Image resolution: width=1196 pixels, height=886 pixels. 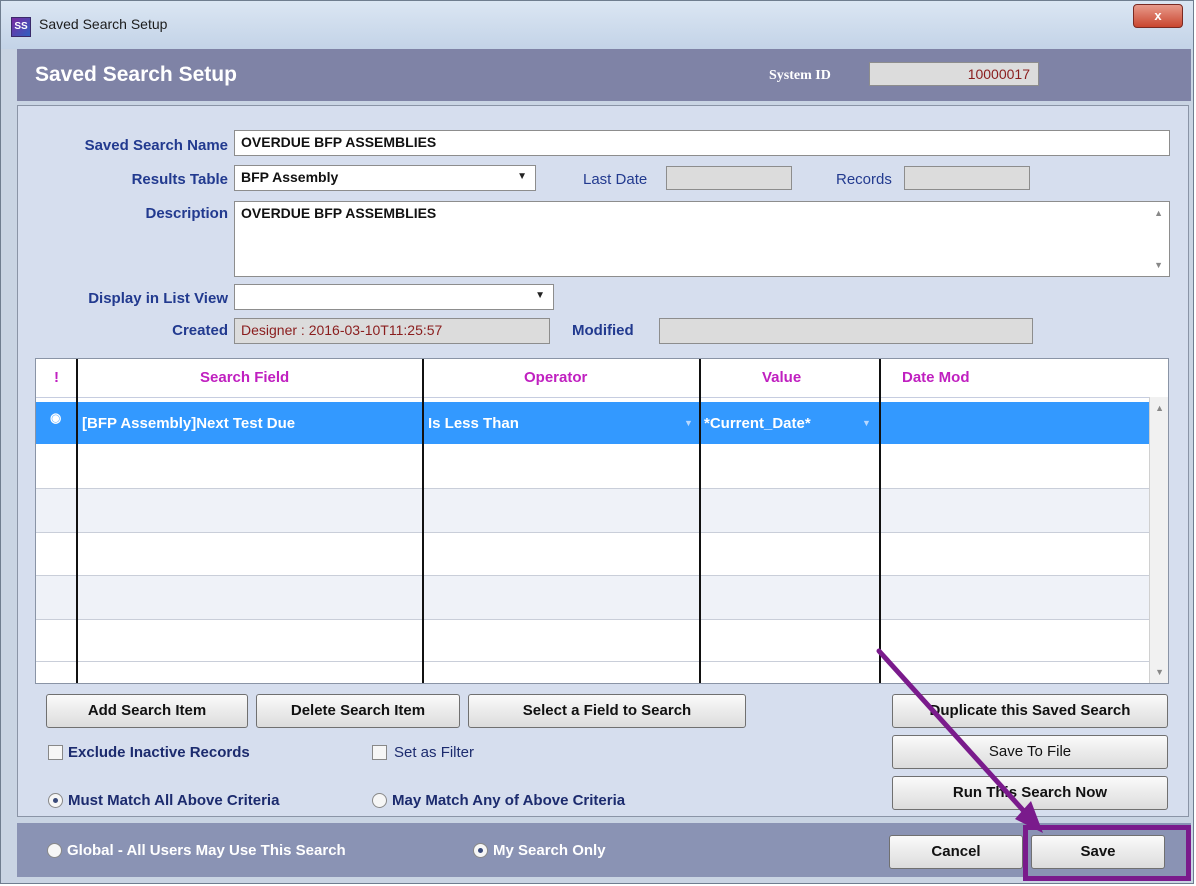 What do you see at coordinates (959, 740) in the screenshot?
I see `annotation-arrow-icon` at bounding box center [959, 740].